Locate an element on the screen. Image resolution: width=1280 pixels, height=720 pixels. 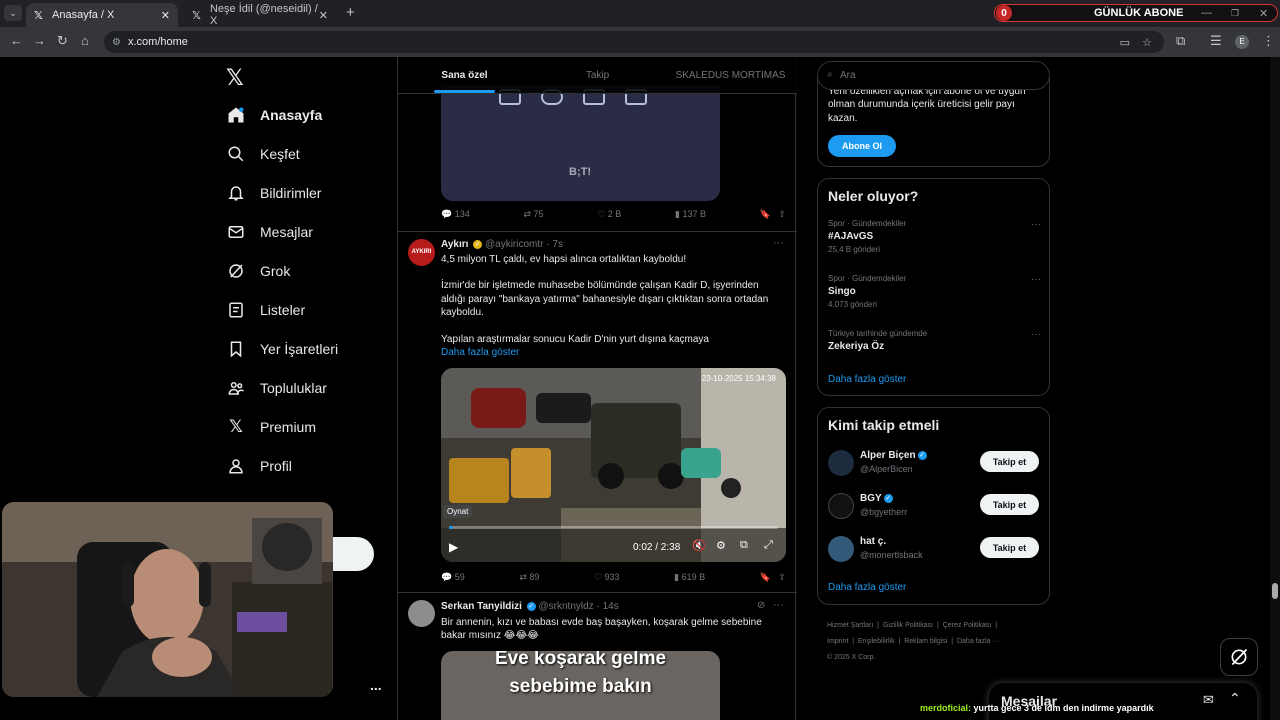
post-time: 7s is located at coordinates (557, 244).